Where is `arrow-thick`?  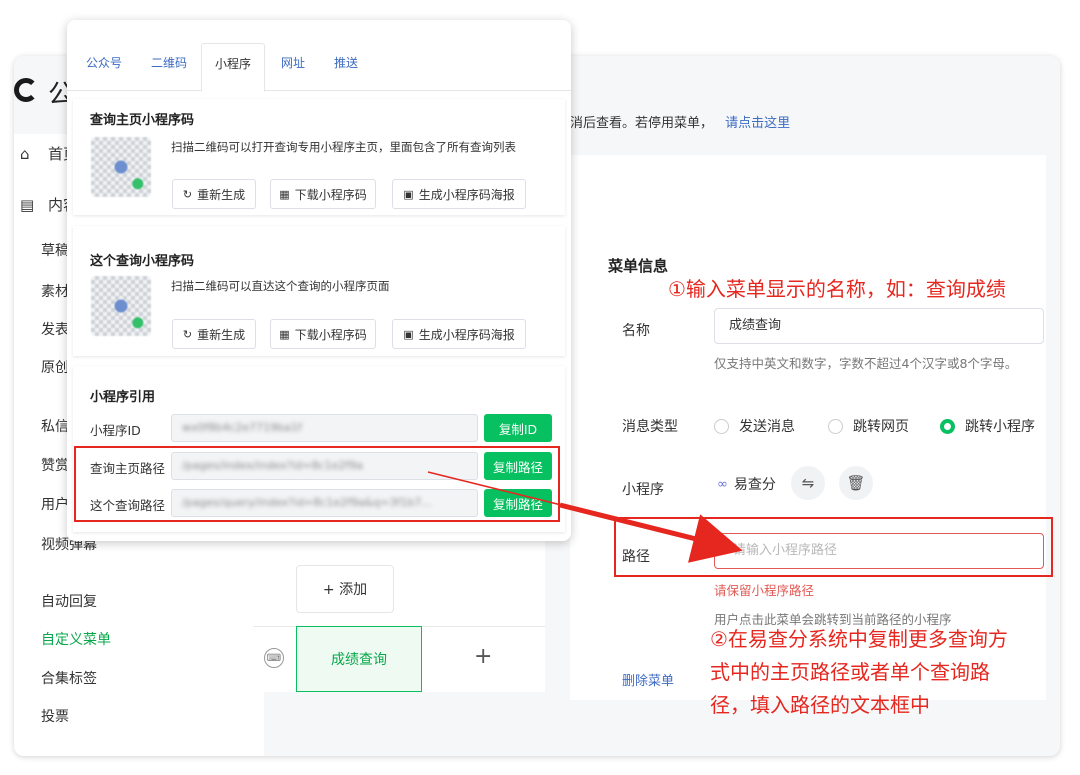
arrow-thick is located at coordinates (651, 532).